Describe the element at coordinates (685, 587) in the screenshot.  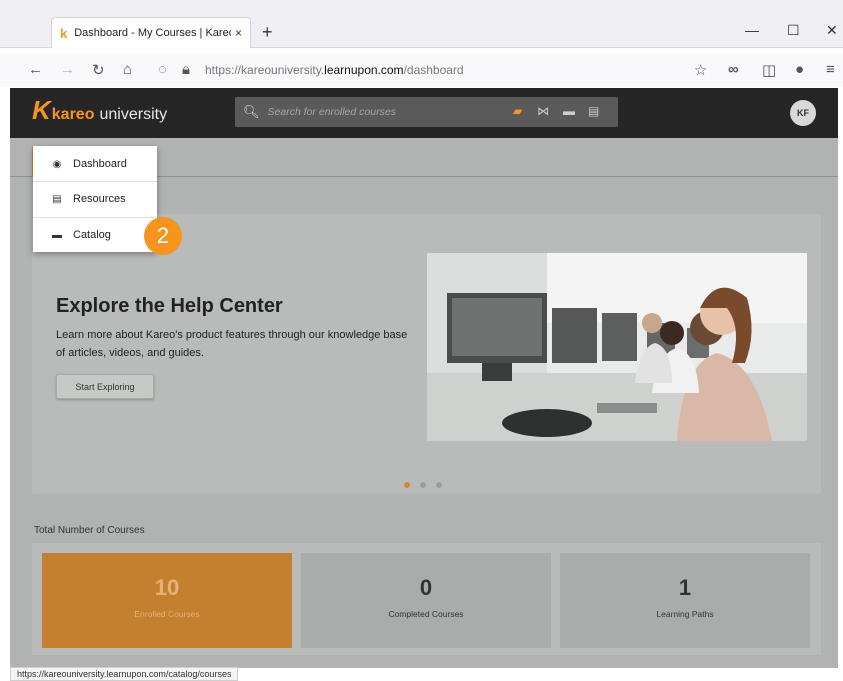
I see `stat-value: 1` at that location.